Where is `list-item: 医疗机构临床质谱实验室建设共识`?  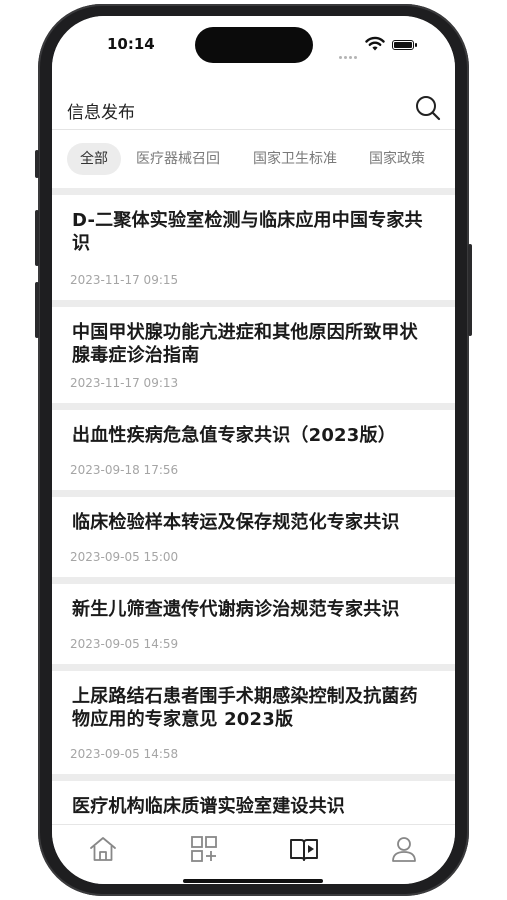 list-item: 医疗机构临床质谱实验室建设共识 is located at coordinates (253, 803).